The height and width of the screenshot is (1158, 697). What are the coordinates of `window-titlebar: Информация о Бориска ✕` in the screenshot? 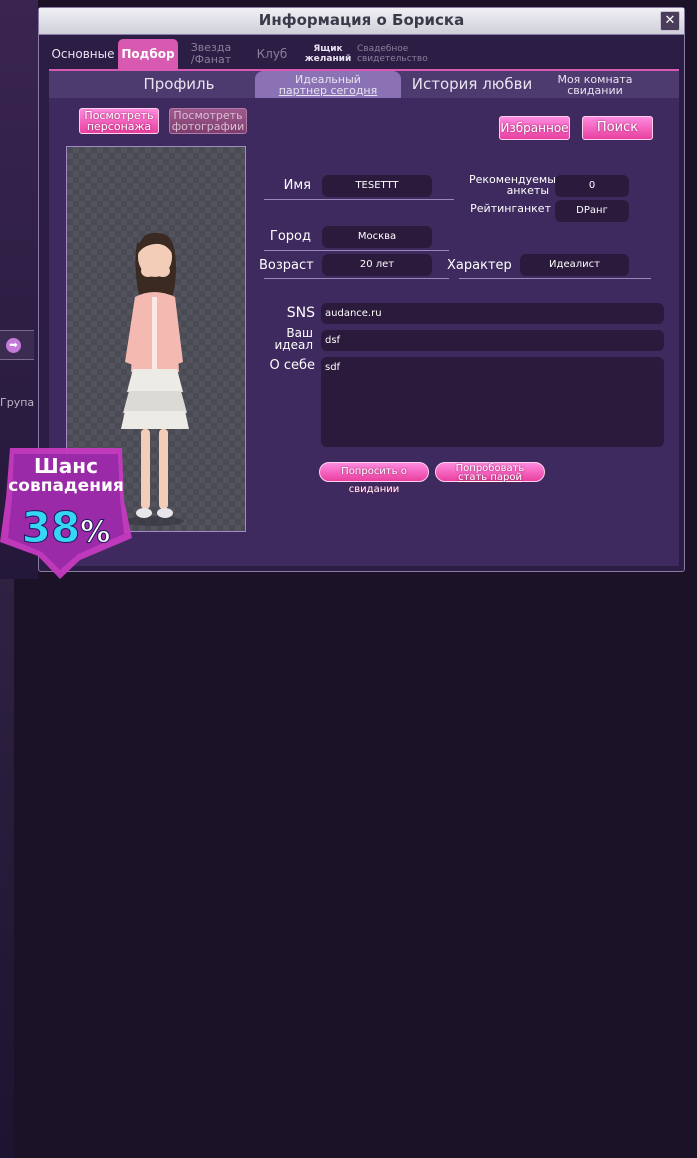 It's located at (361, 21).